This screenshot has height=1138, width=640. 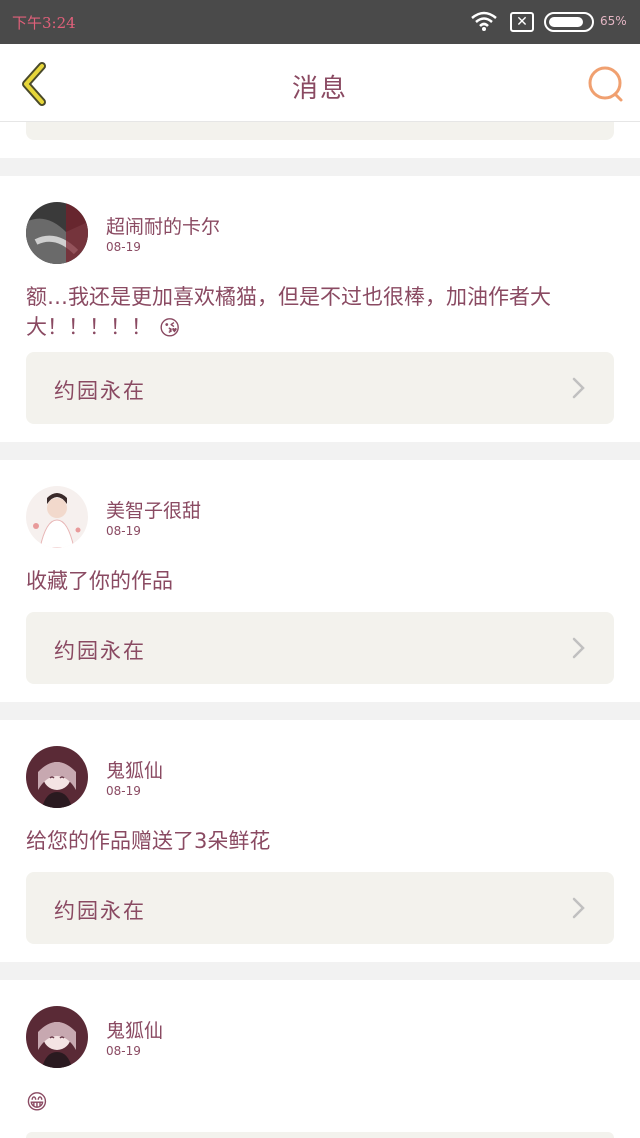 What do you see at coordinates (613, 21) in the screenshot?
I see `battery-percent: 65%` at bounding box center [613, 21].